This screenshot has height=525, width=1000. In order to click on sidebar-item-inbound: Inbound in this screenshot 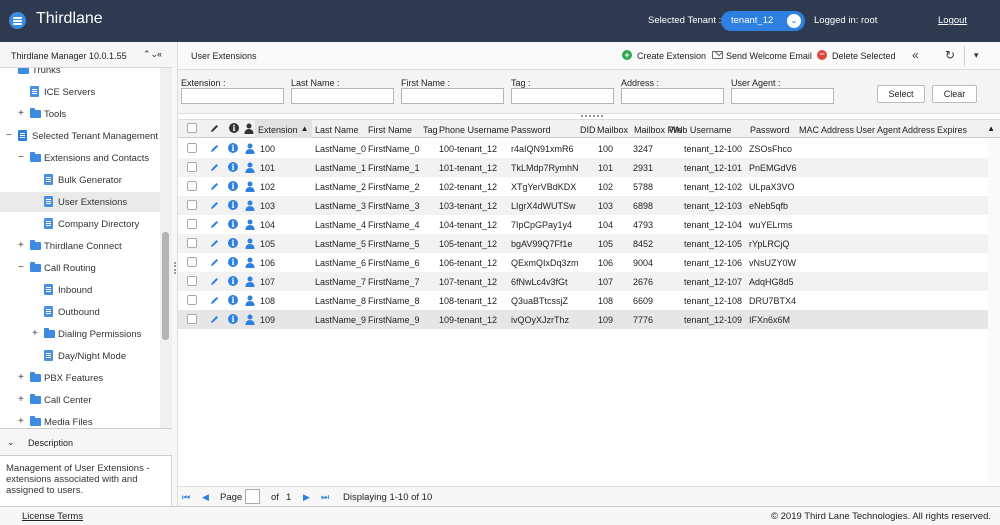, I will do `click(80, 290)`.